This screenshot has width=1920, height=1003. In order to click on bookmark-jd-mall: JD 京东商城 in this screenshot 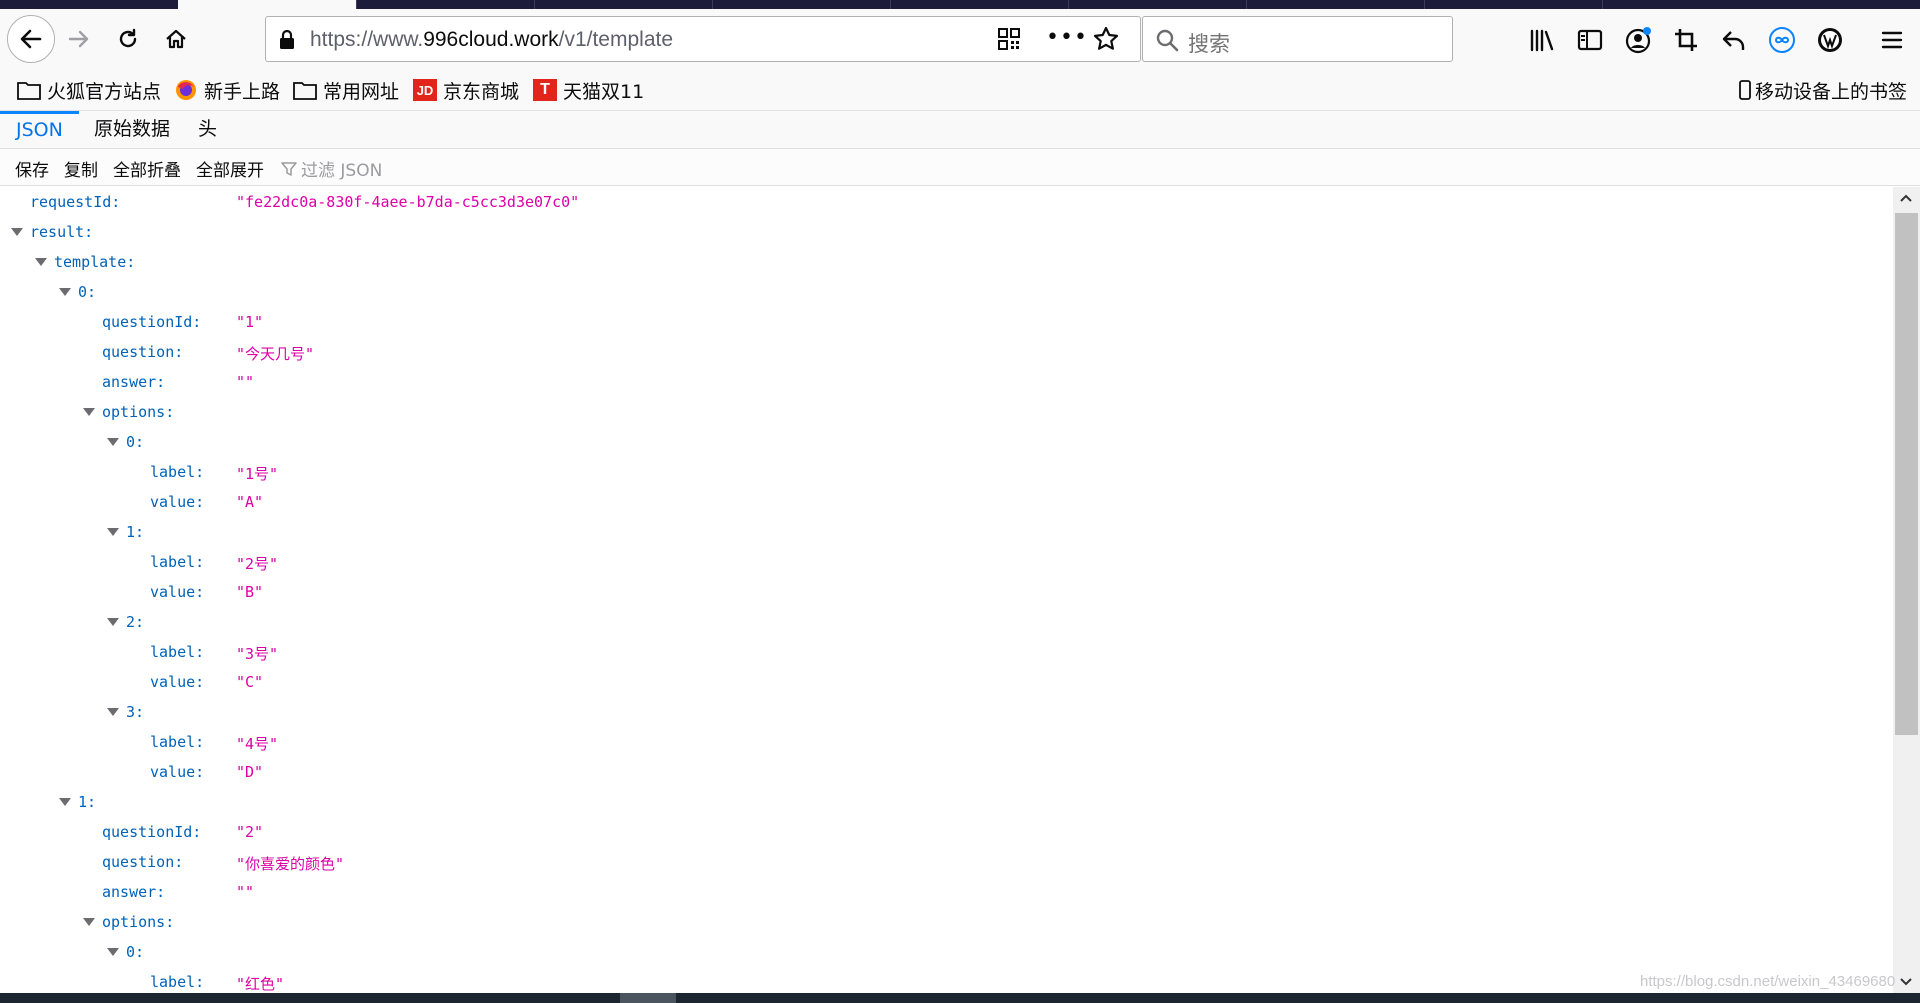, I will do `click(466, 90)`.